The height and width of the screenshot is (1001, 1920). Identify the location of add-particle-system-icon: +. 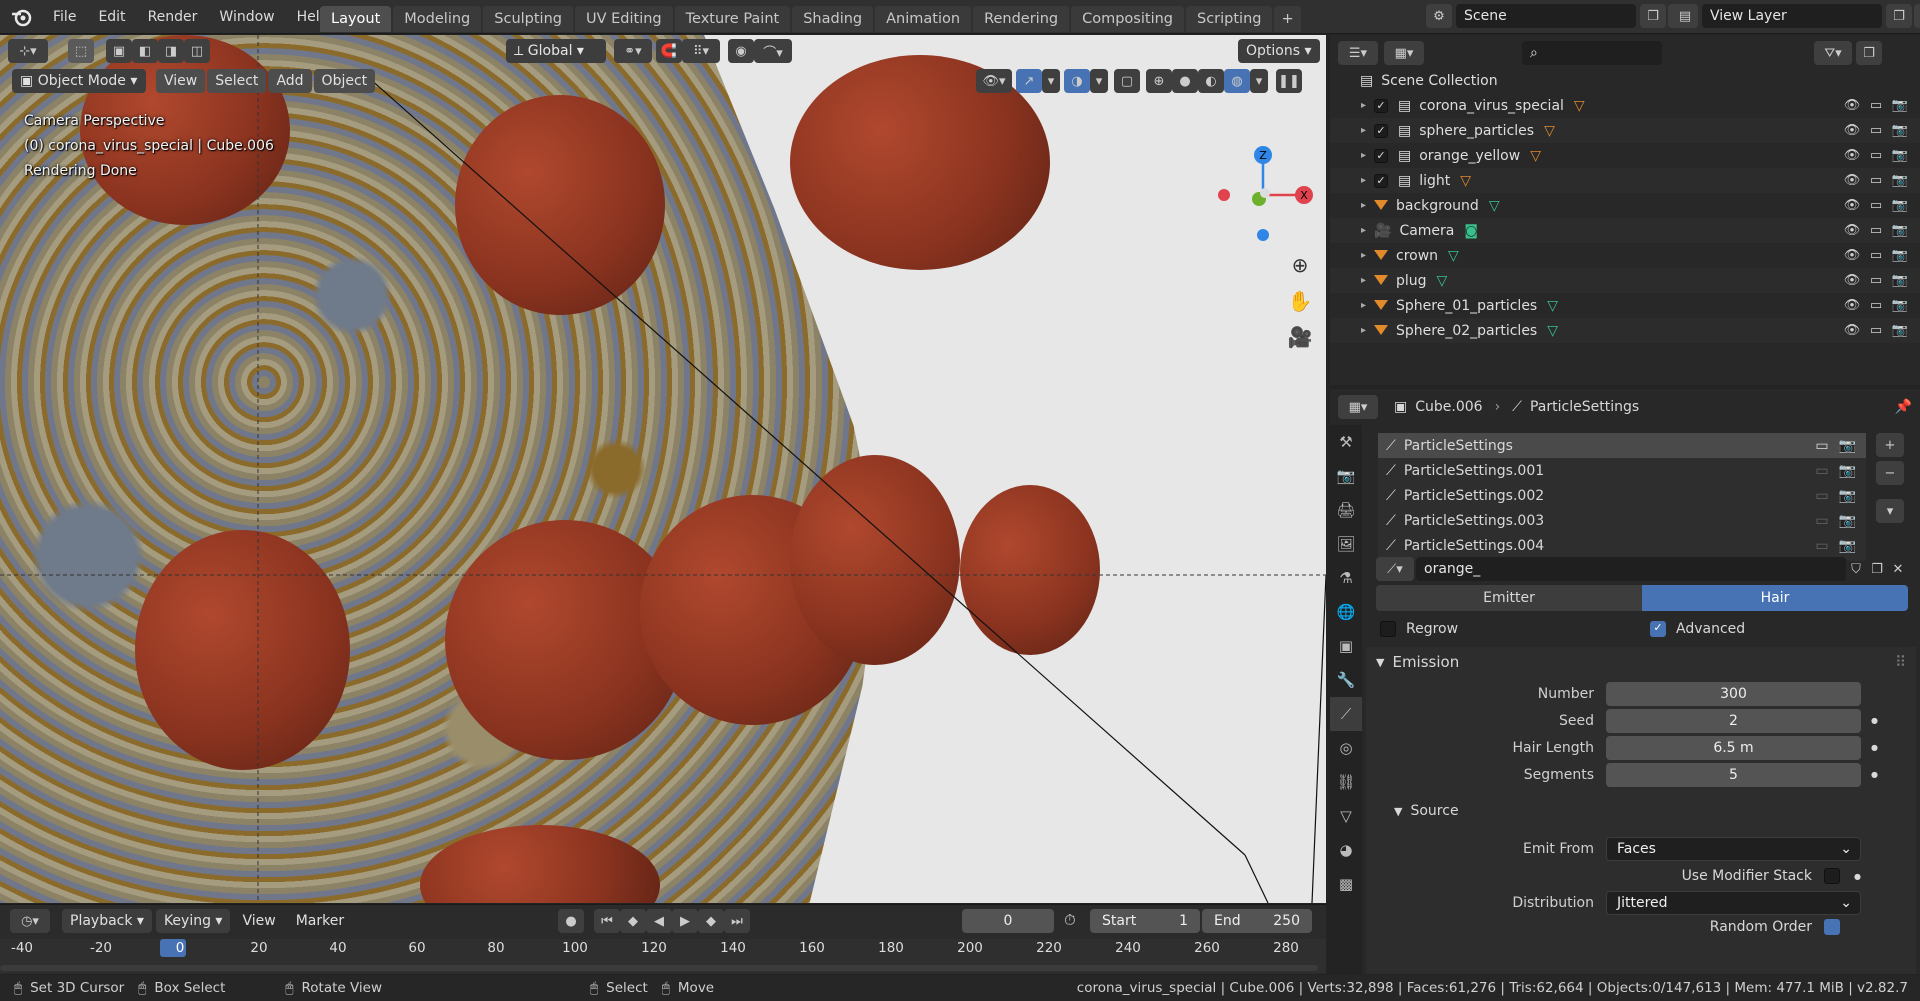
(1890, 445).